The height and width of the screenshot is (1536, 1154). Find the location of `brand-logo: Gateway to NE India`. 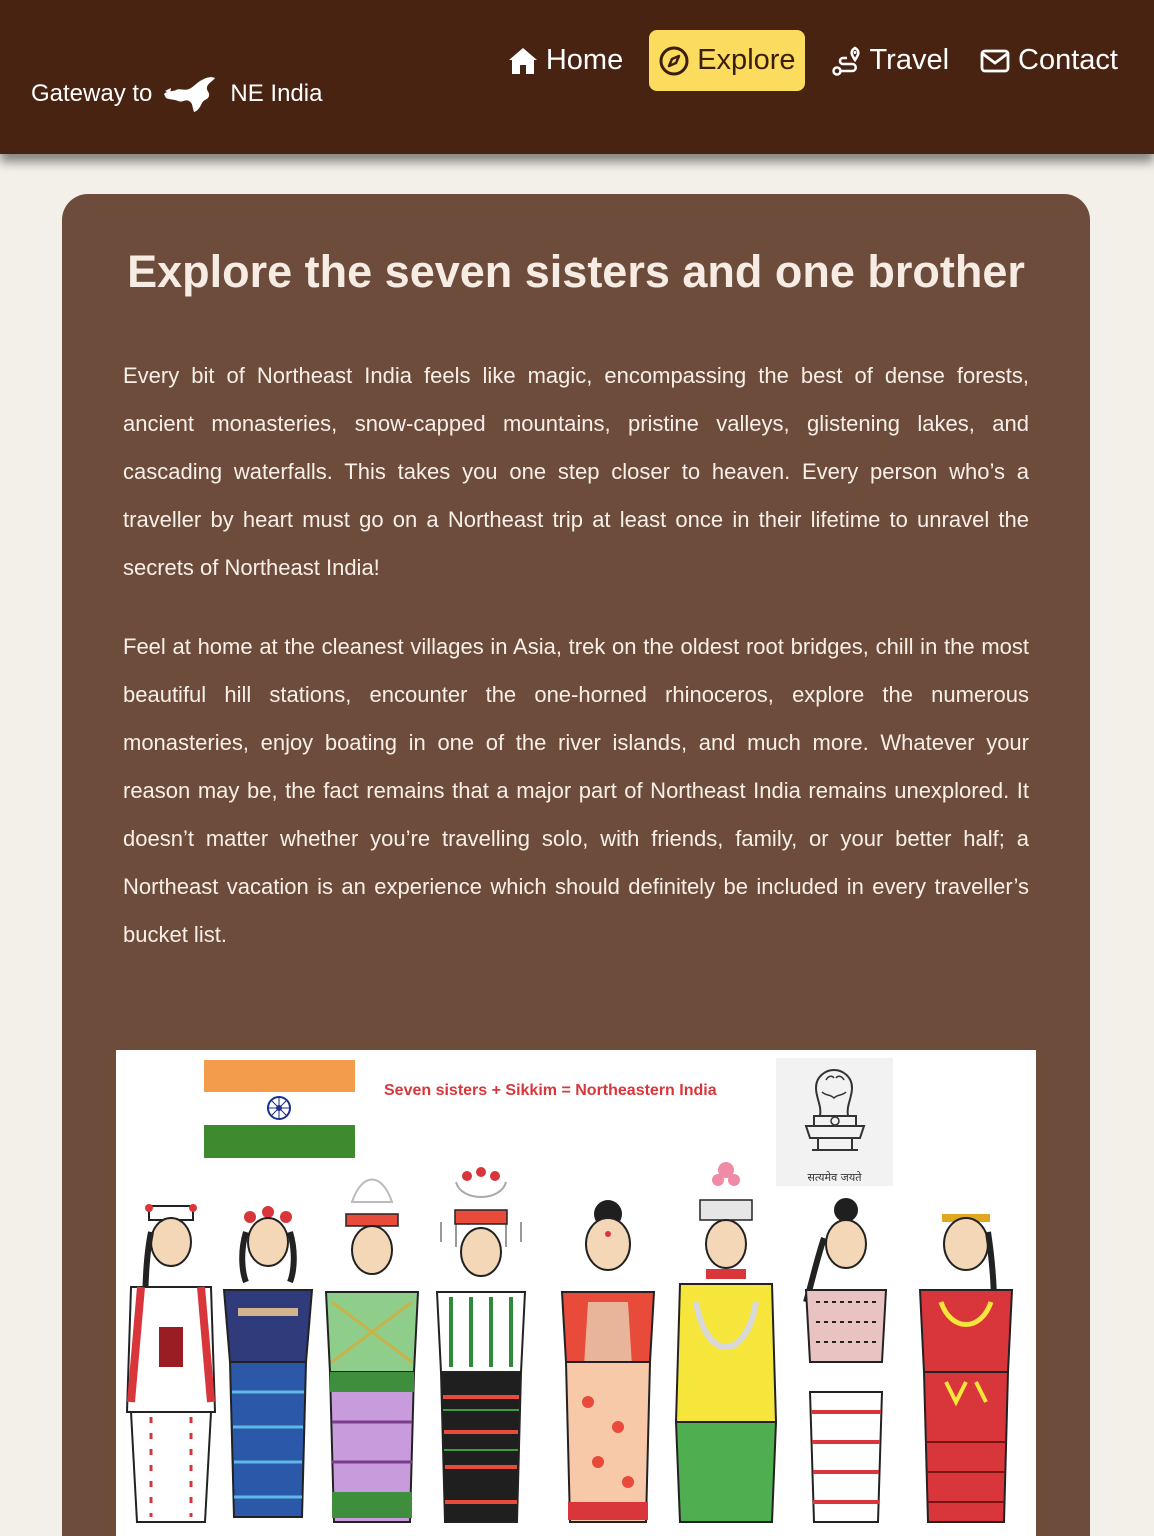

brand-logo: Gateway to NE India is located at coordinates (176, 94).